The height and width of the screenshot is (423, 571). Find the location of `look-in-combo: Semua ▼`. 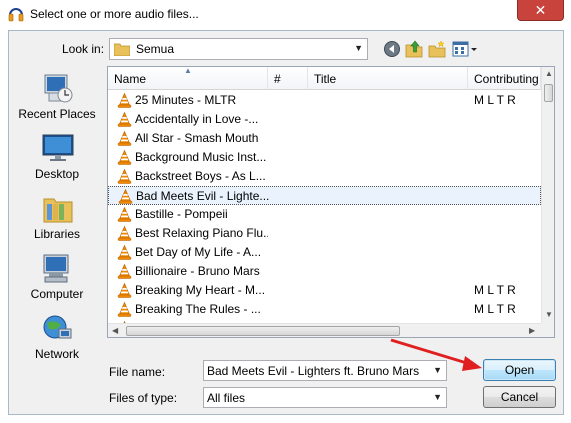

look-in-combo: Semua ▼ is located at coordinates (238, 49).